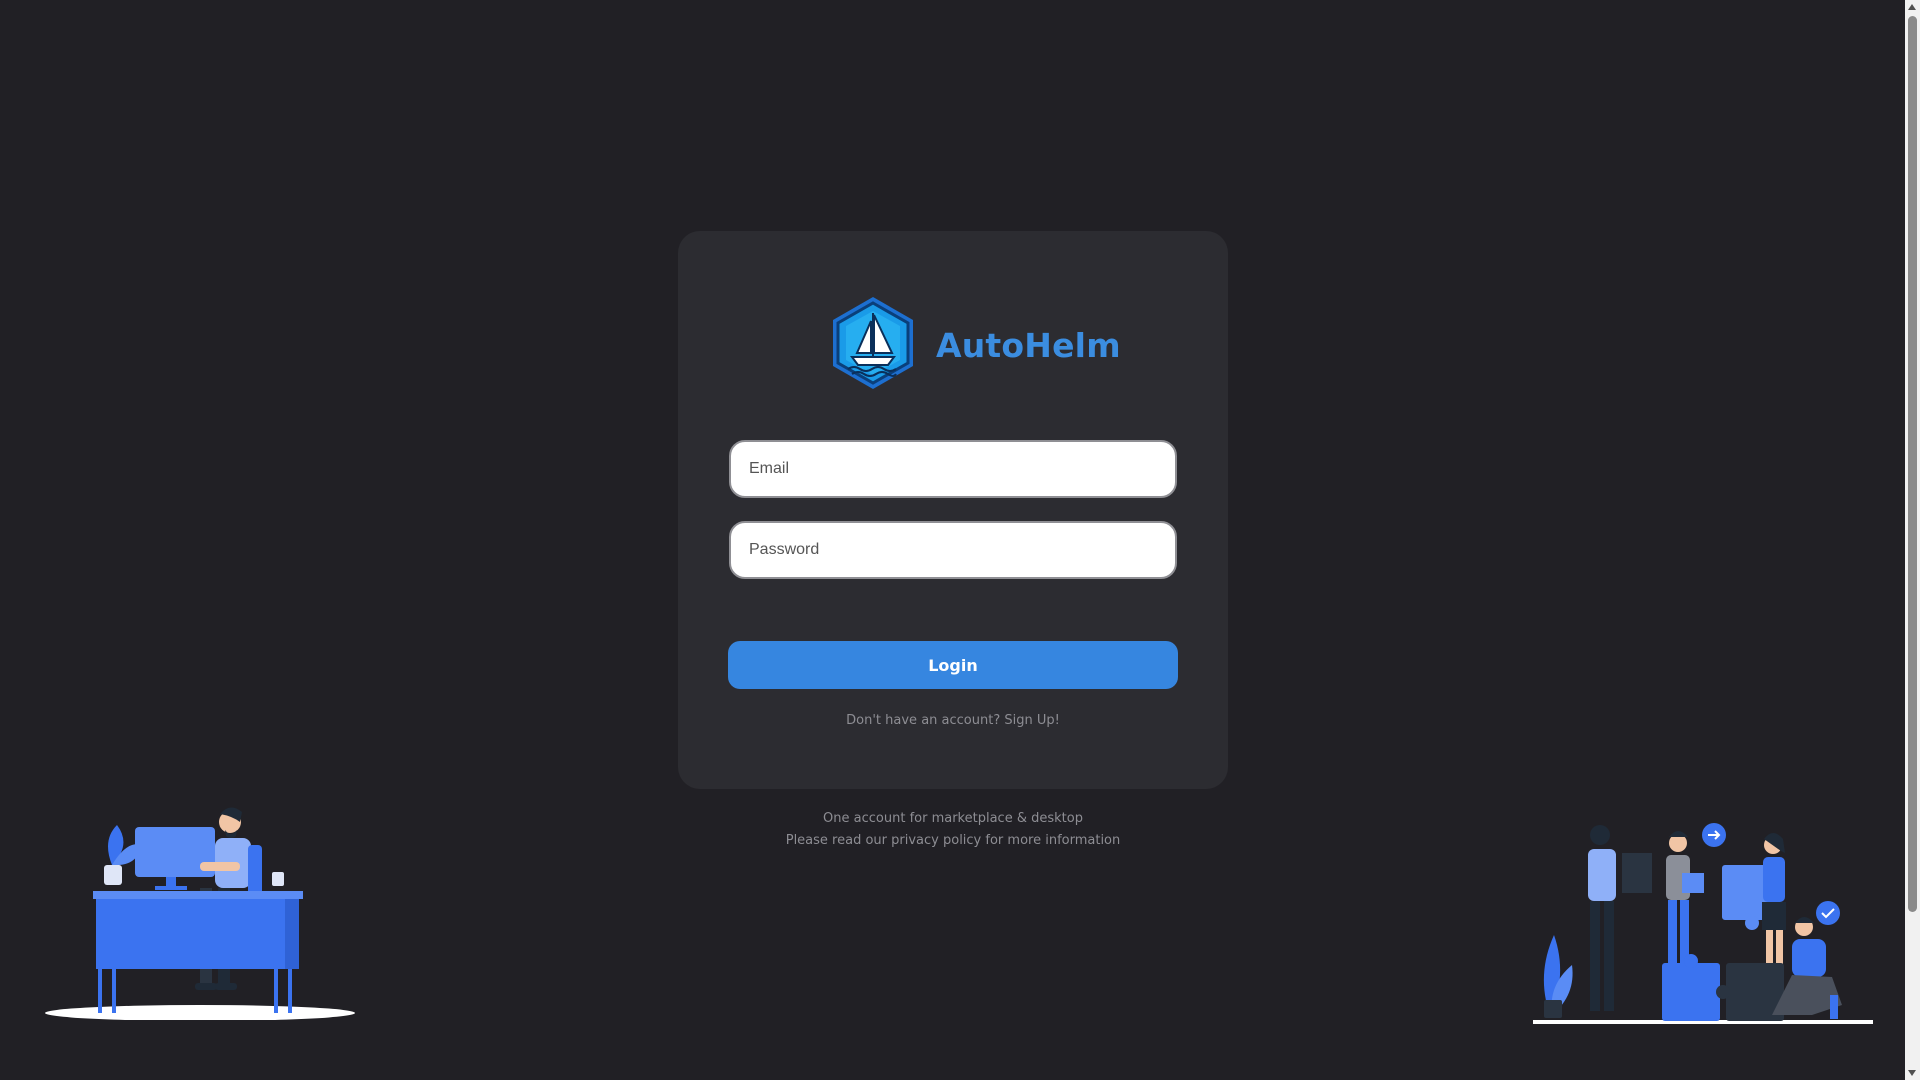  I want to click on password-input, so click(953, 550).